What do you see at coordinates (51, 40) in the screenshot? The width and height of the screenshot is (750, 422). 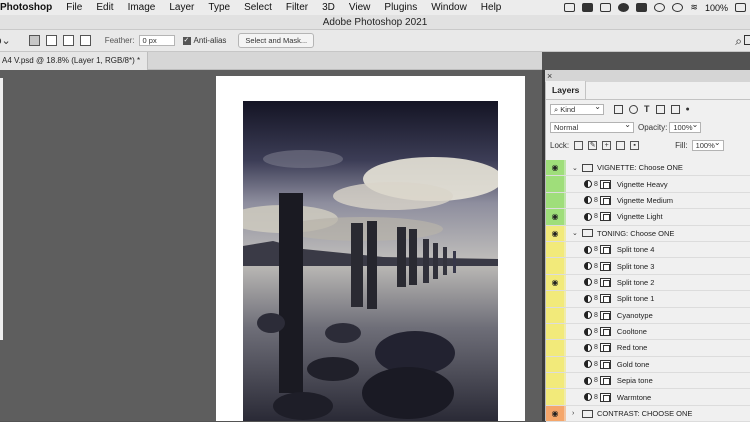 I see `add-selection-icon` at bounding box center [51, 40].